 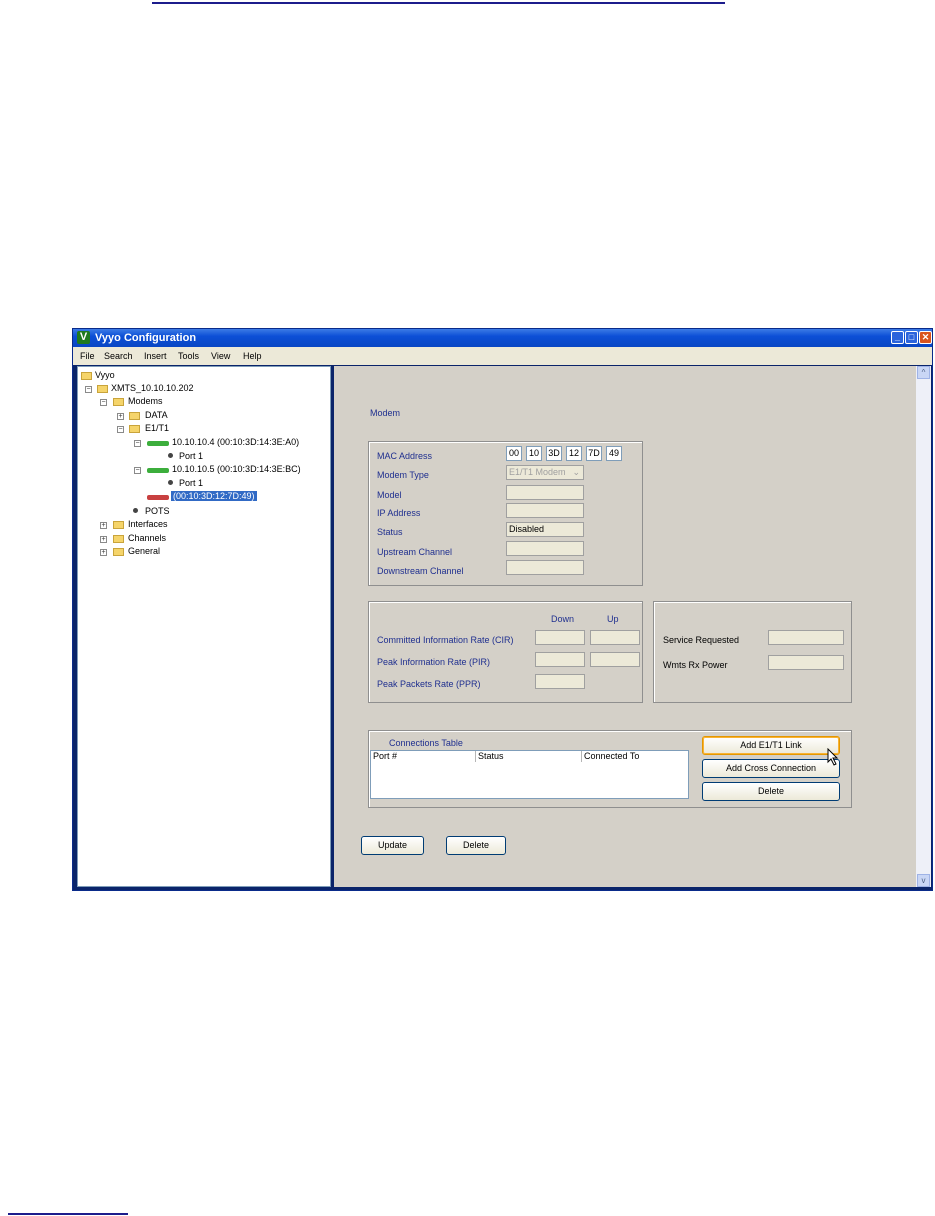 I want to click on ppr-down-field, so click(x=560, y=681).